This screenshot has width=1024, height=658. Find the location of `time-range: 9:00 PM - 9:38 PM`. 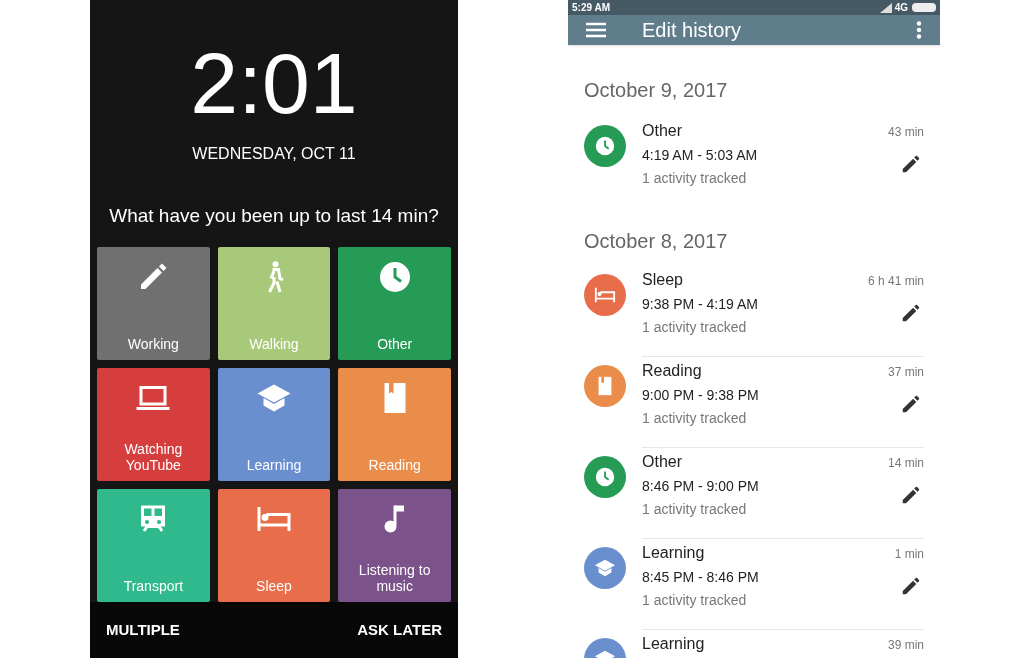

time-range: 9:00 PM - 9:38 PM is located at coordinates (700, 395).